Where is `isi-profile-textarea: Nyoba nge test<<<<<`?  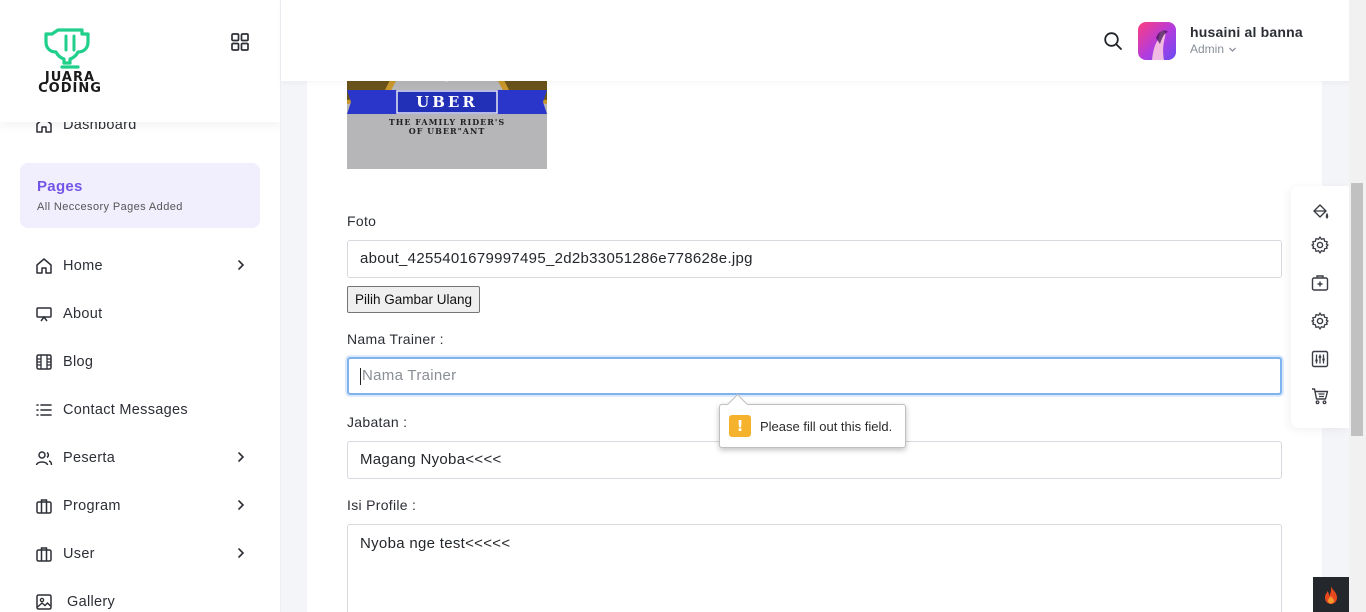
isi-profile-textarea: Nyoba nge test<<<<< is located at coordinates (814, 568).